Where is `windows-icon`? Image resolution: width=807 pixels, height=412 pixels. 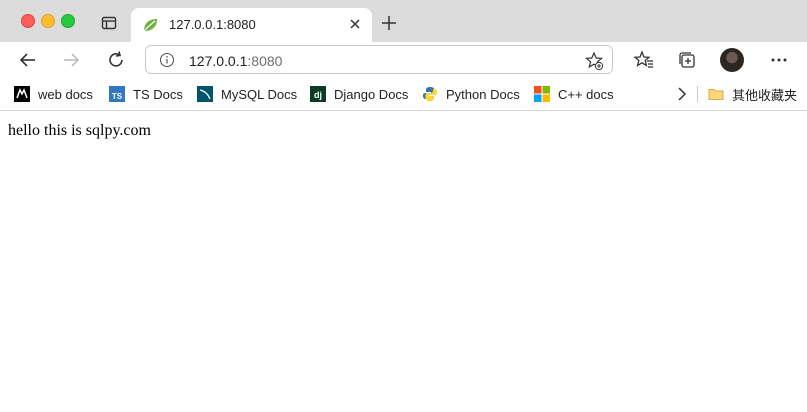 windows-icon is located at coordinates (542, 94).